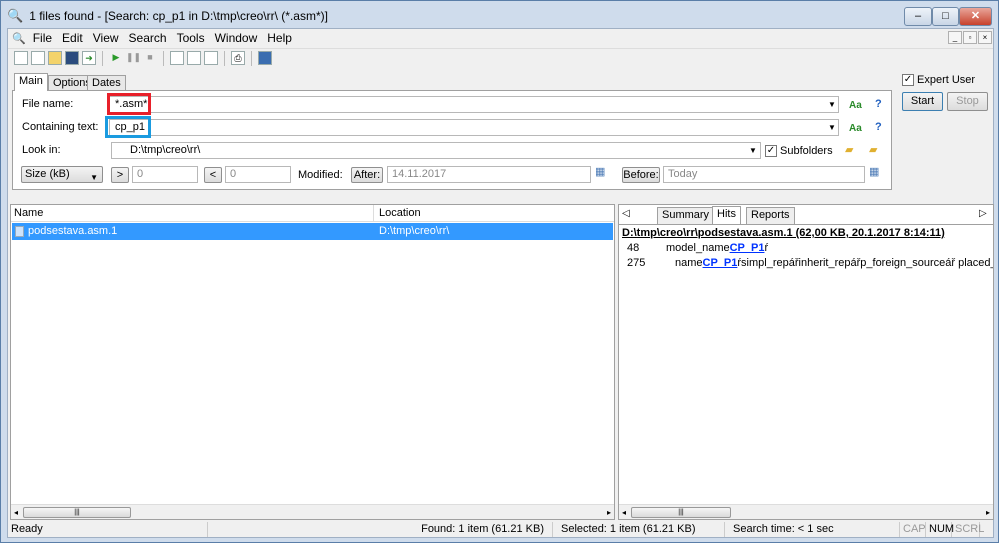 Image resolution: width=999 pixels, height=543 pixels. I want to click on min-size-input: 0, so click(165, 174).